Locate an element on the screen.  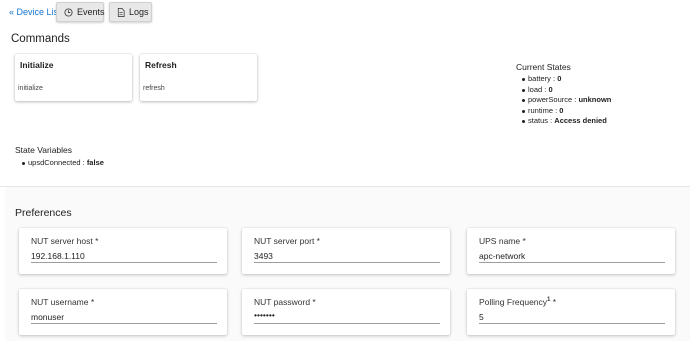
command-name: initialize is located at coordinates (30, 88).